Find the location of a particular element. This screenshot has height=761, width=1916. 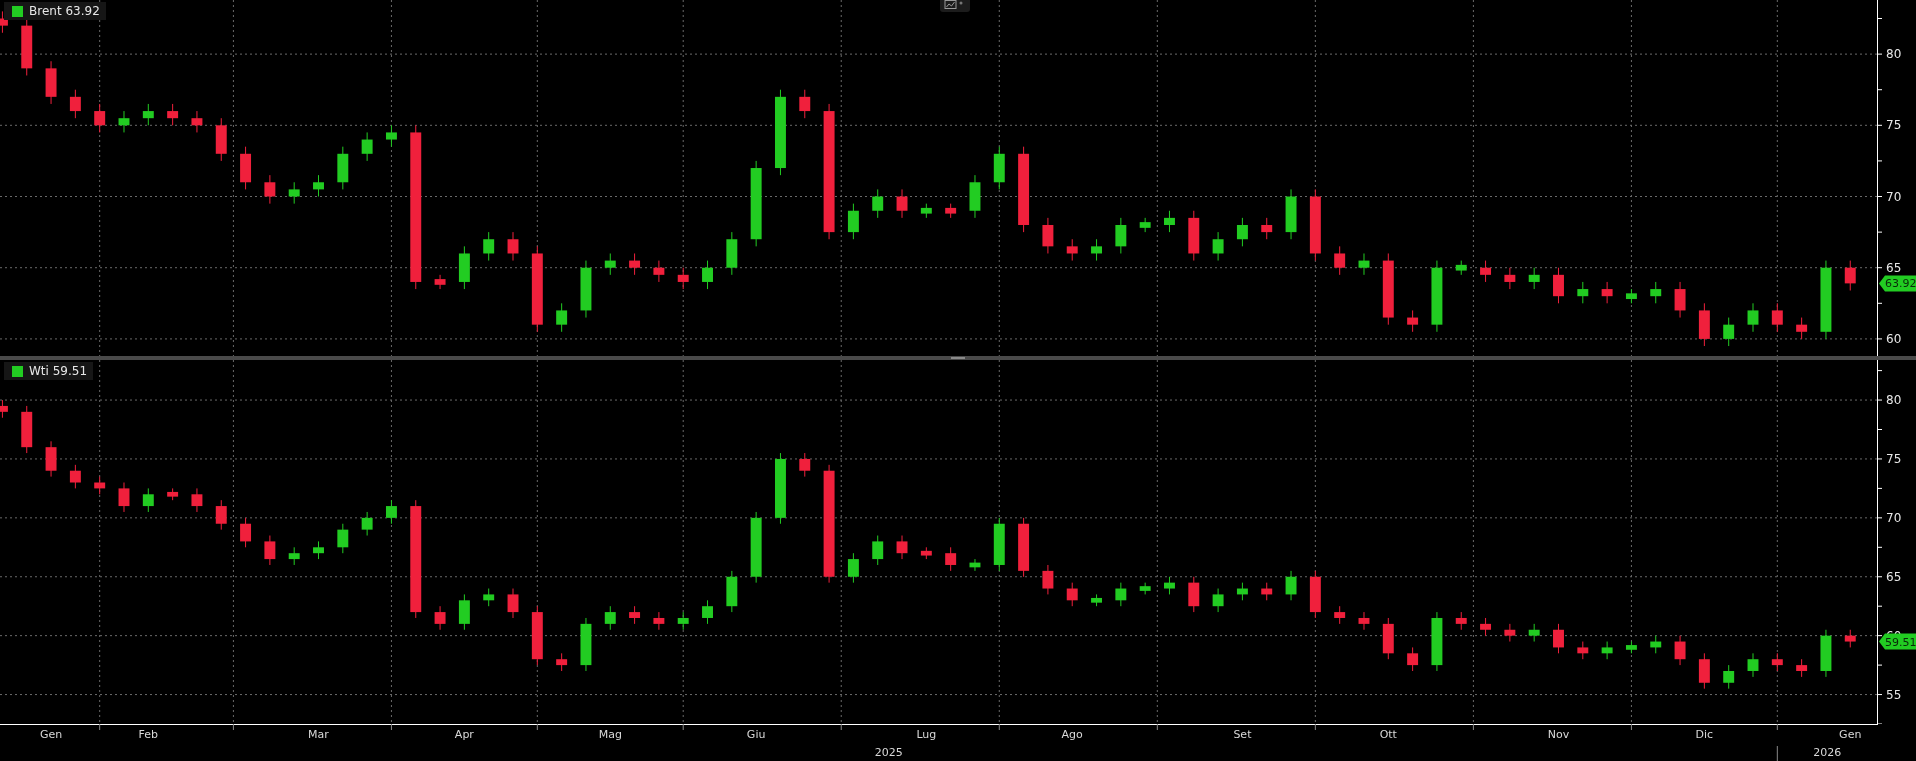

x-tick-label: Ott is located at coordinates (1388, 734).